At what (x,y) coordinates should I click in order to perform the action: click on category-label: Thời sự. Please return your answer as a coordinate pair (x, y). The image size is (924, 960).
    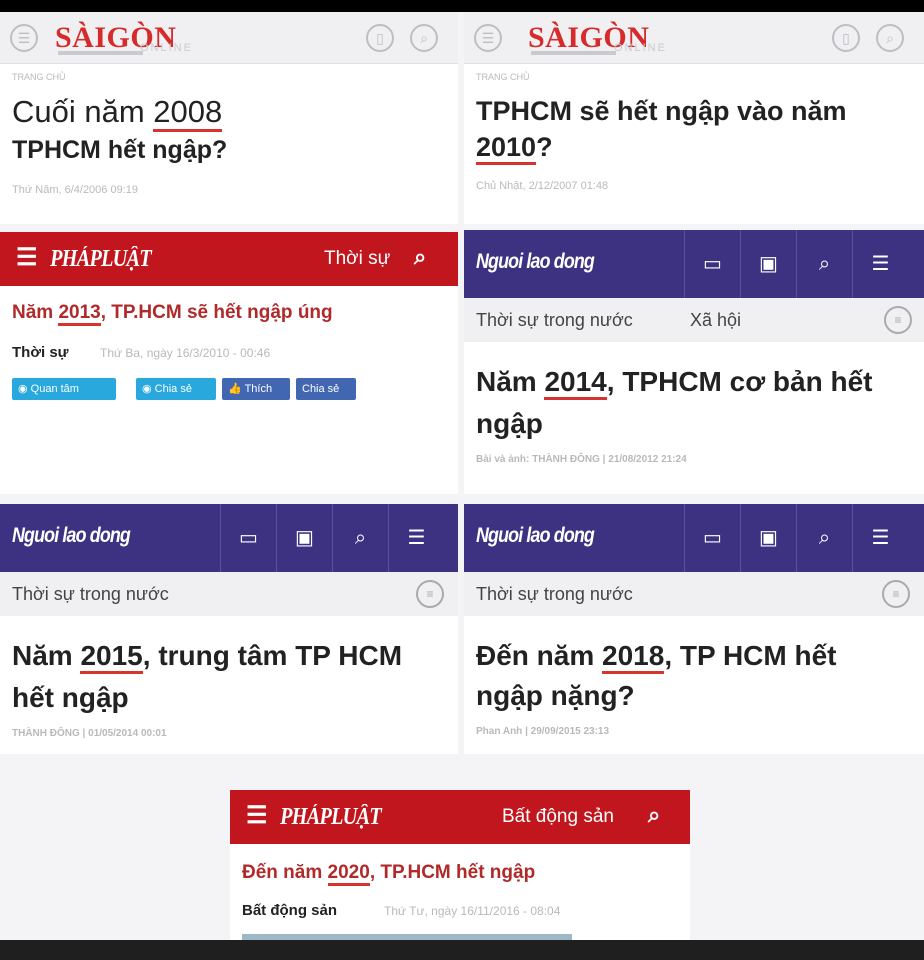
    Looking at the image, I should click on (40, 352).